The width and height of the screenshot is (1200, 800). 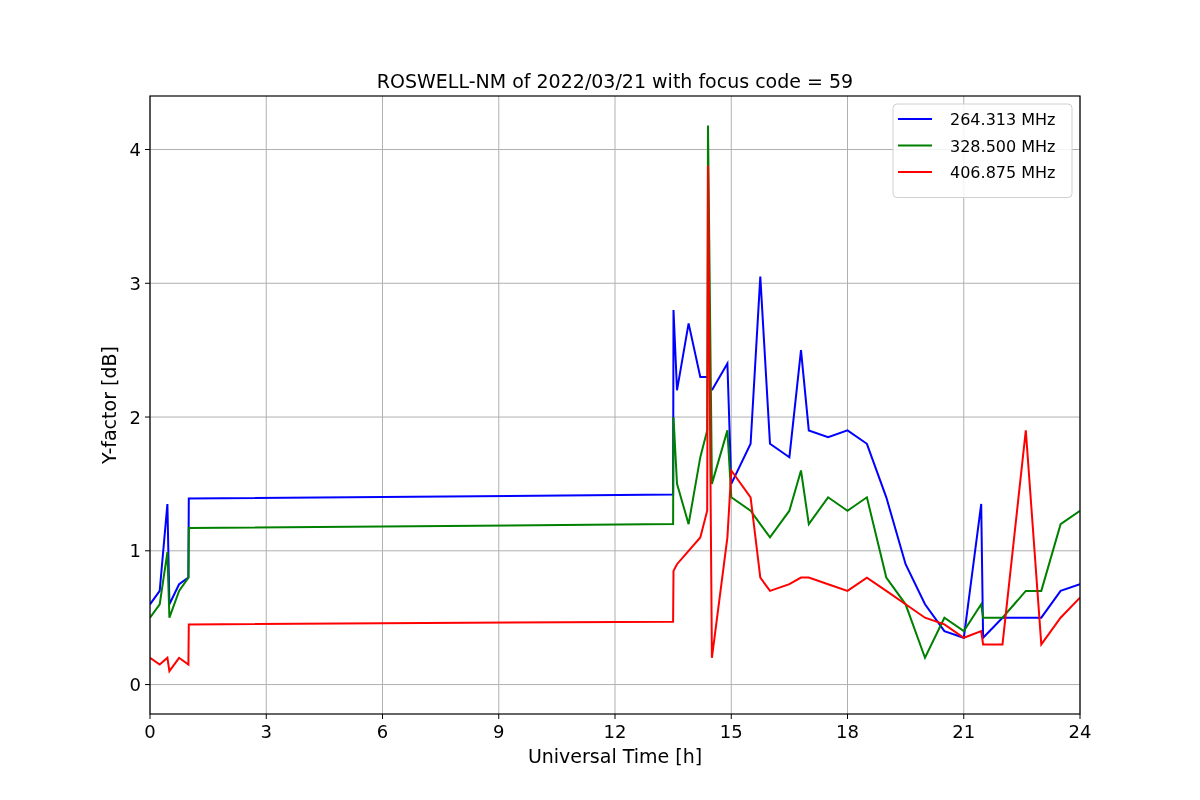 I want to click on y-axis-label: Y-factor [dB], so click(x=109, y=405).